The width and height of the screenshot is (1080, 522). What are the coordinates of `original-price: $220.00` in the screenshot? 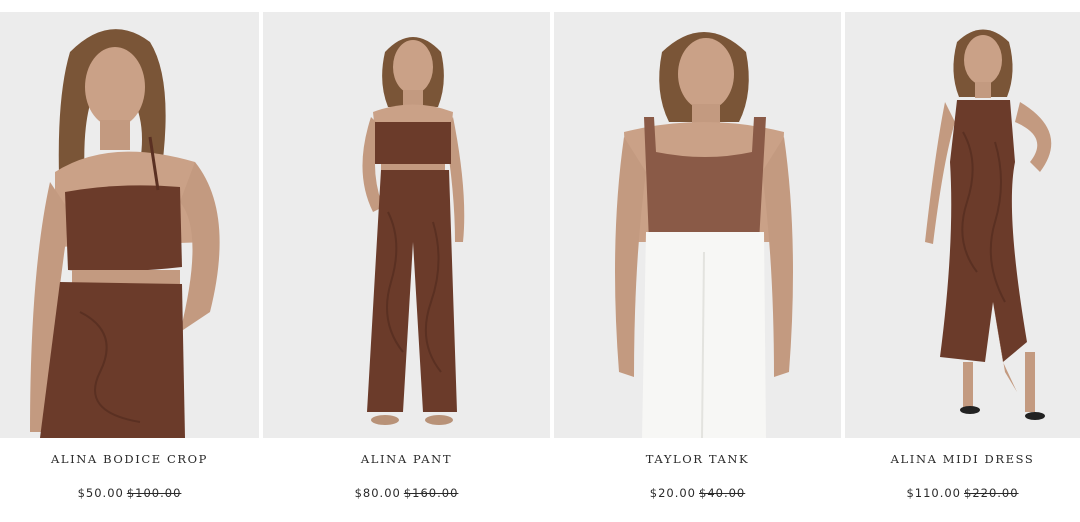 It's located at (991, 493).